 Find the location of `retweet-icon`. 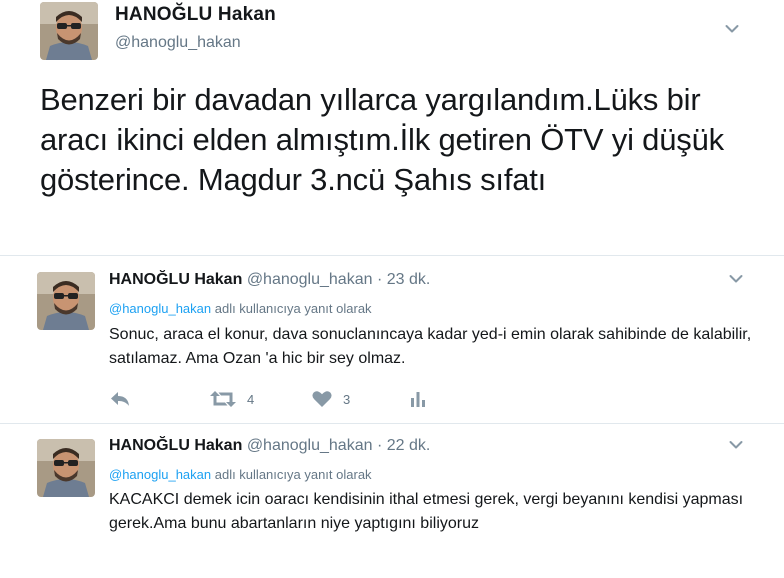

retweet-icon is located at coordinates (223, 399).